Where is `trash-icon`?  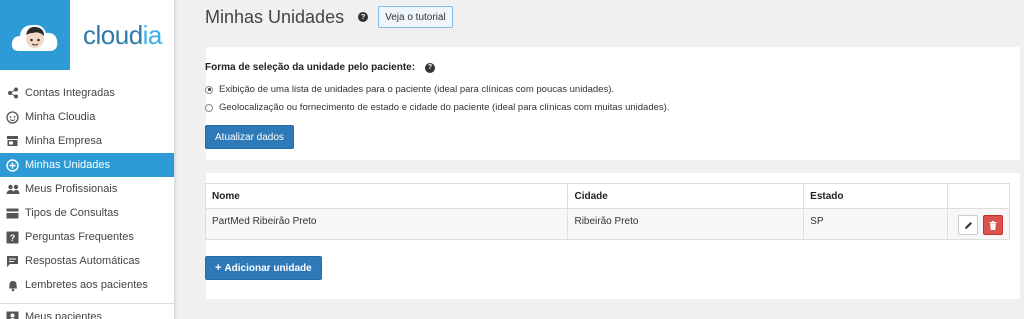
trash-icon is located at coordinates (993, 225).